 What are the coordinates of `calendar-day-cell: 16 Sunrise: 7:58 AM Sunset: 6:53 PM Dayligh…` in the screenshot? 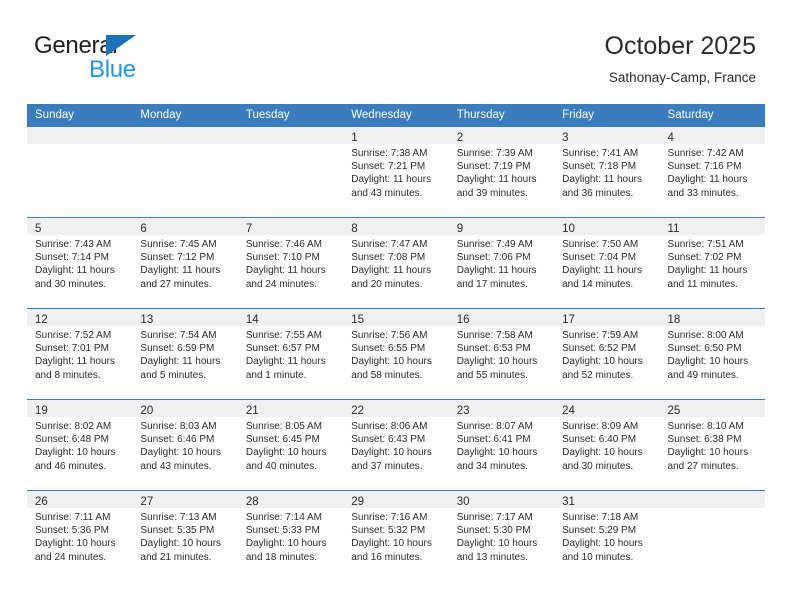 It's located at (501, 354).